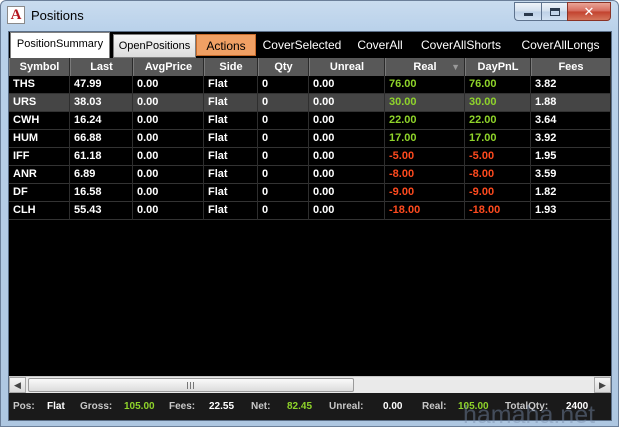 Image resolution: width=619 pixels, height=430 pixels. Describe the element at coordinates (425, 103) in the screenshot. I see `cell-real: 30.00` at that location.